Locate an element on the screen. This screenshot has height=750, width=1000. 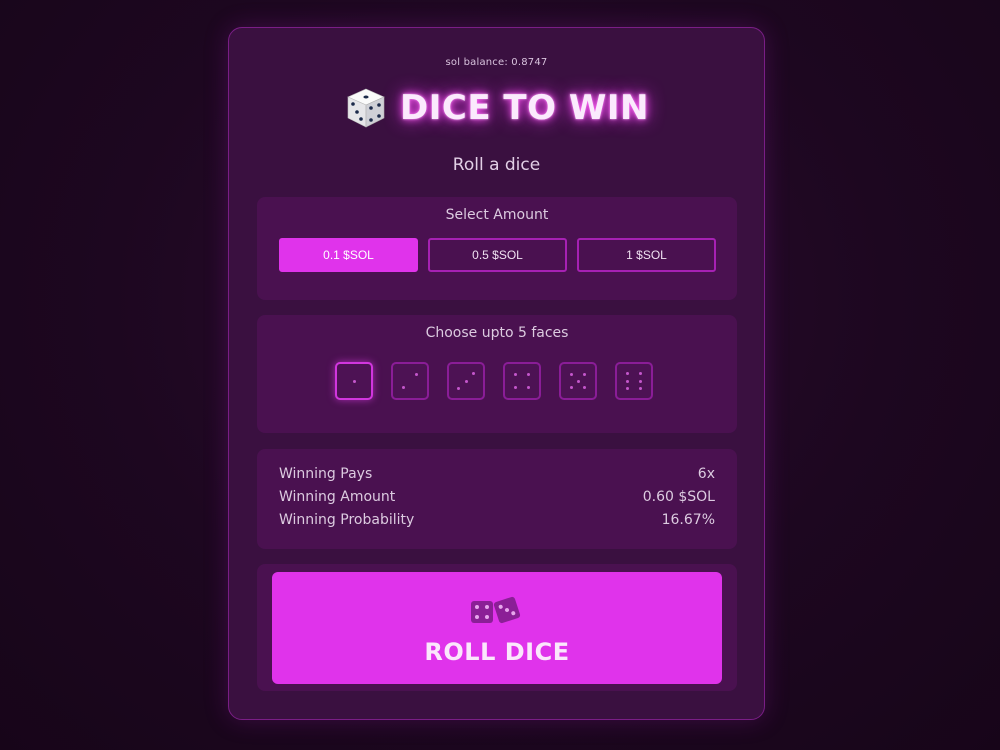
stat-label: Winning Amount is located at coordinates (337, 497).